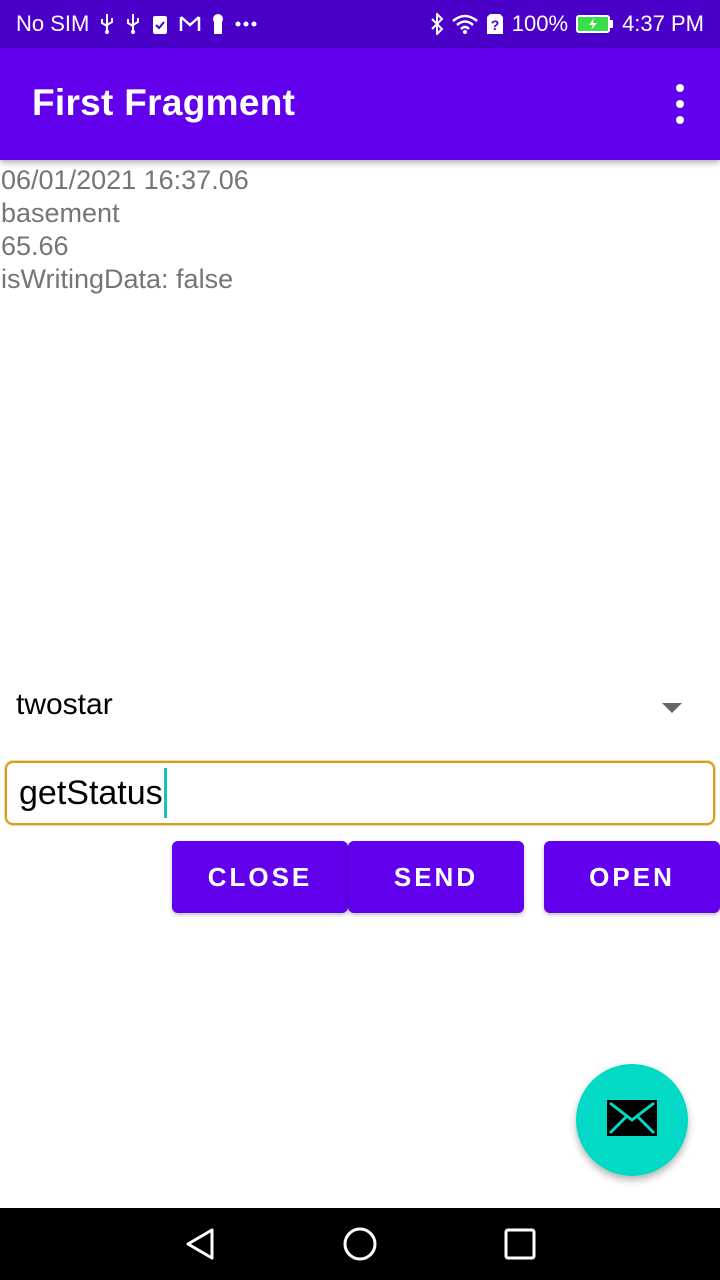  I want to click on system-nav-bar, so click(360, 1244).